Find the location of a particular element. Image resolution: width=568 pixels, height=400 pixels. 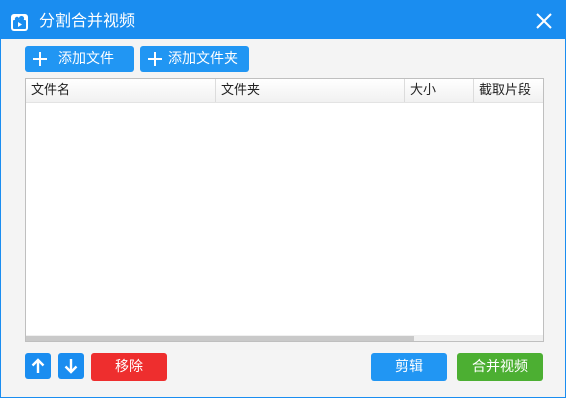

close-button is located at coordinates (544, 21).